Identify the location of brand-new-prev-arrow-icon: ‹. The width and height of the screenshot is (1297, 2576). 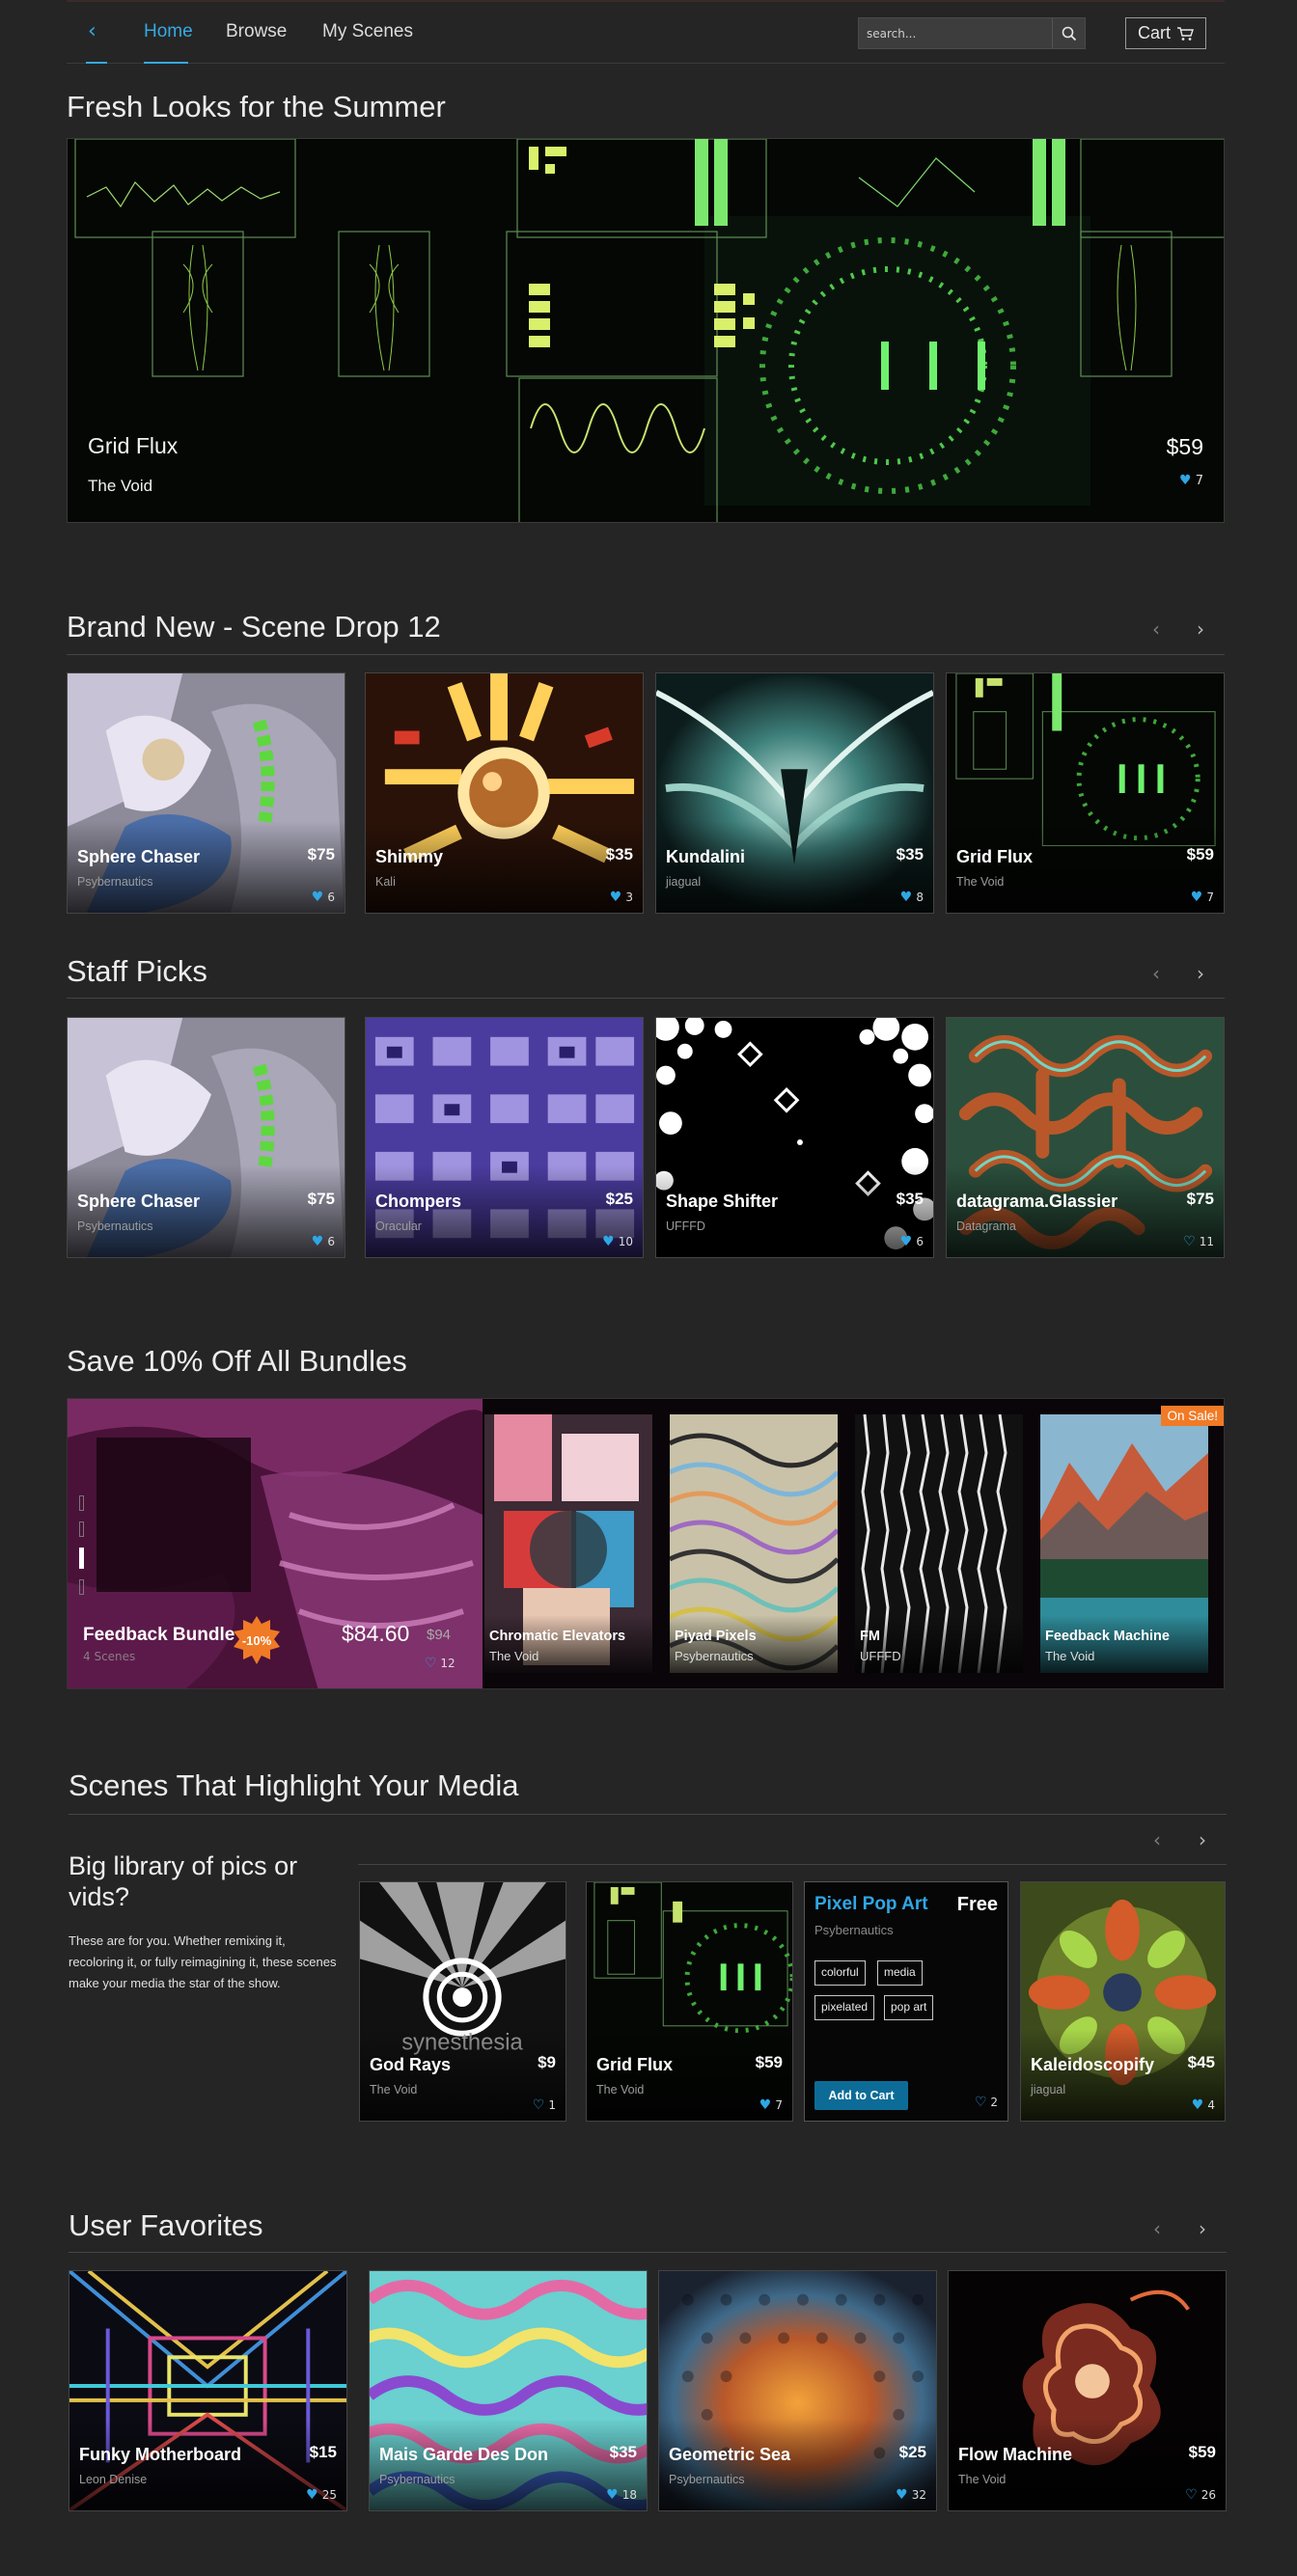
(1156, 629).